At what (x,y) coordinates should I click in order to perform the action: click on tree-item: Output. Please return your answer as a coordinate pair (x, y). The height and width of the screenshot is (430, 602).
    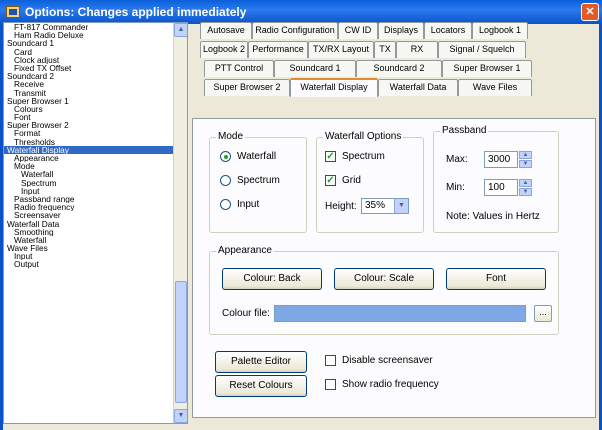
    Looking at the image, I should click on (89, 264).